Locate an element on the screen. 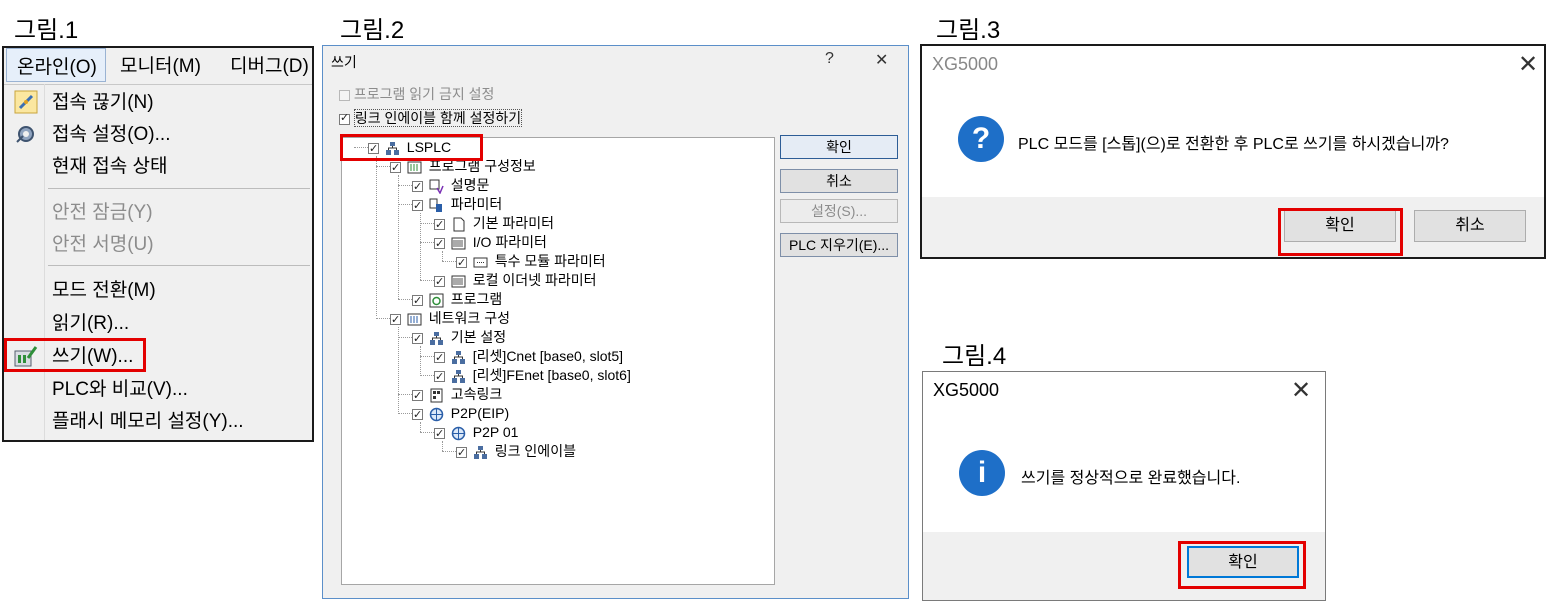  figure-1-caption: 그림.1 is located at coordinates (46, 30).